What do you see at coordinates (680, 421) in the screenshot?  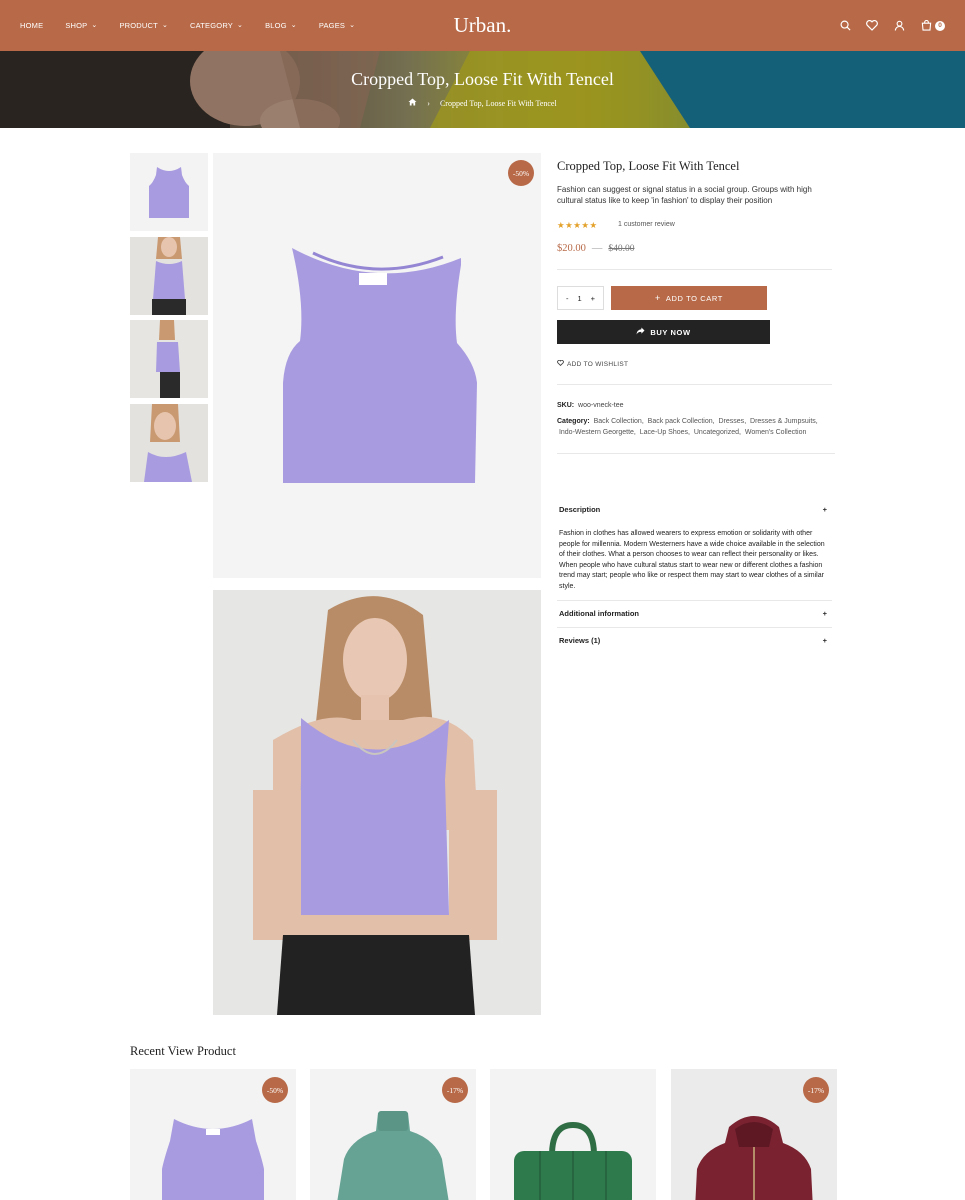 I see `category-link: Back pack Collection` at bounding box center [680, 421].